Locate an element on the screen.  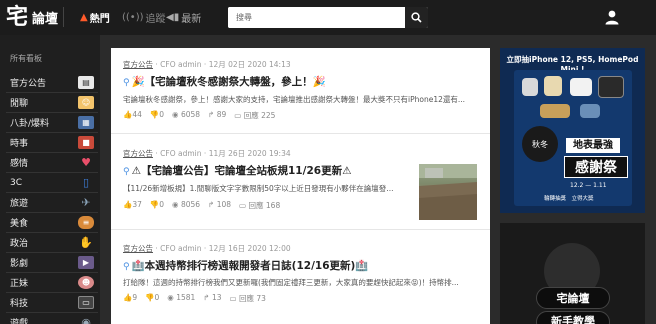
sidebar-item-food: 美食 ≡ is located at coordinates (52, 223).